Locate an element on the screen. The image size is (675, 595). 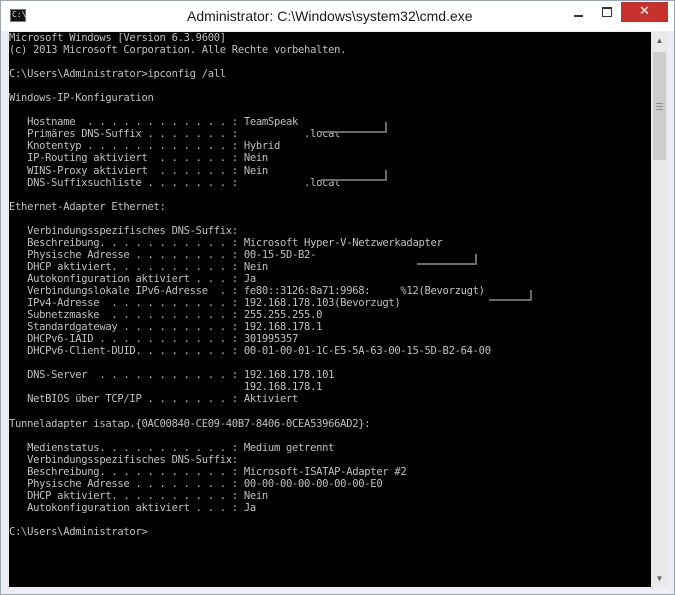
console-line: Windows-IP-Konfiguration is located at coordinates (81, 98).